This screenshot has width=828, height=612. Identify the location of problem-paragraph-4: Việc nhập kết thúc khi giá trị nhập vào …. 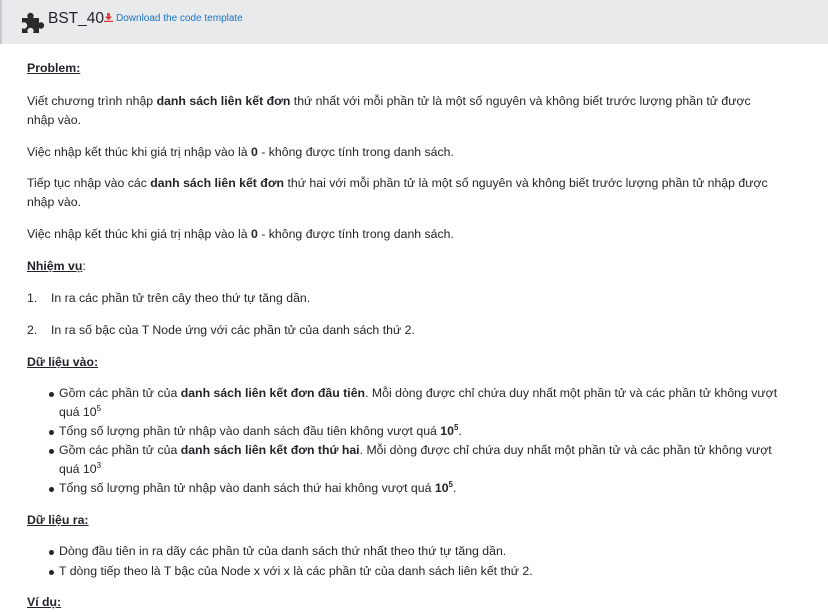
(240, 234).